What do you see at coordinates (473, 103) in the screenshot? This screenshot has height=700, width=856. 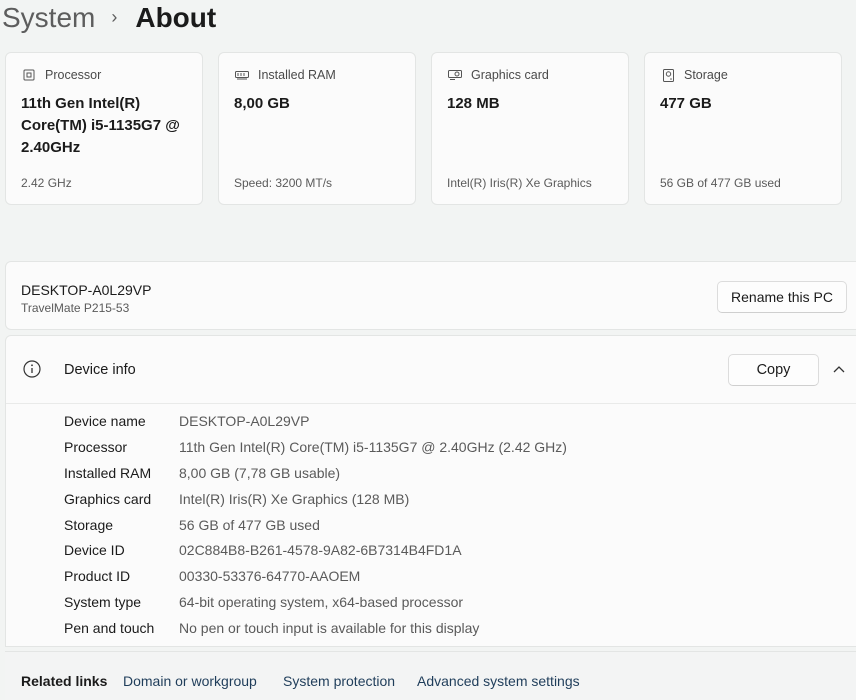 I see `card-value: 128 MB` at bounding box center [473, 103].